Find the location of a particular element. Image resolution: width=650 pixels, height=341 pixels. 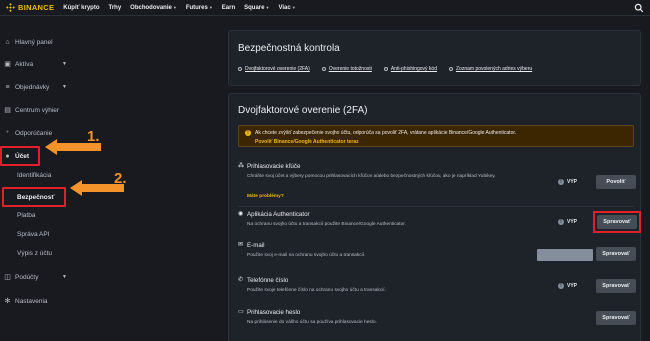

binance-logo: BINANCE is located at coordinates (30, 7).